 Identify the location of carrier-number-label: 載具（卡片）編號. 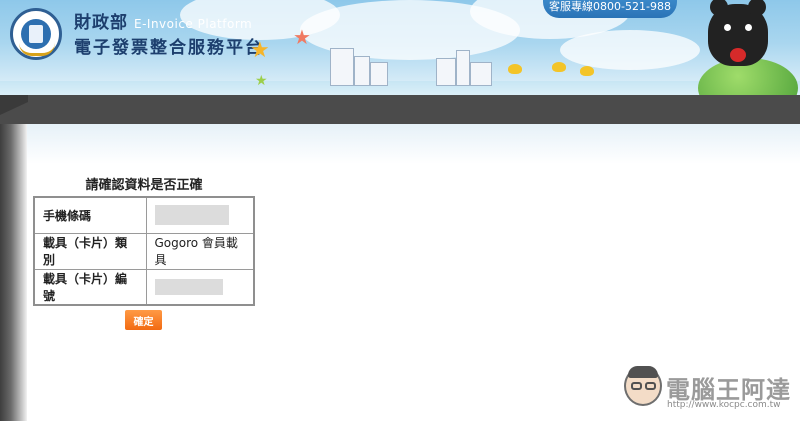
(90, 287).